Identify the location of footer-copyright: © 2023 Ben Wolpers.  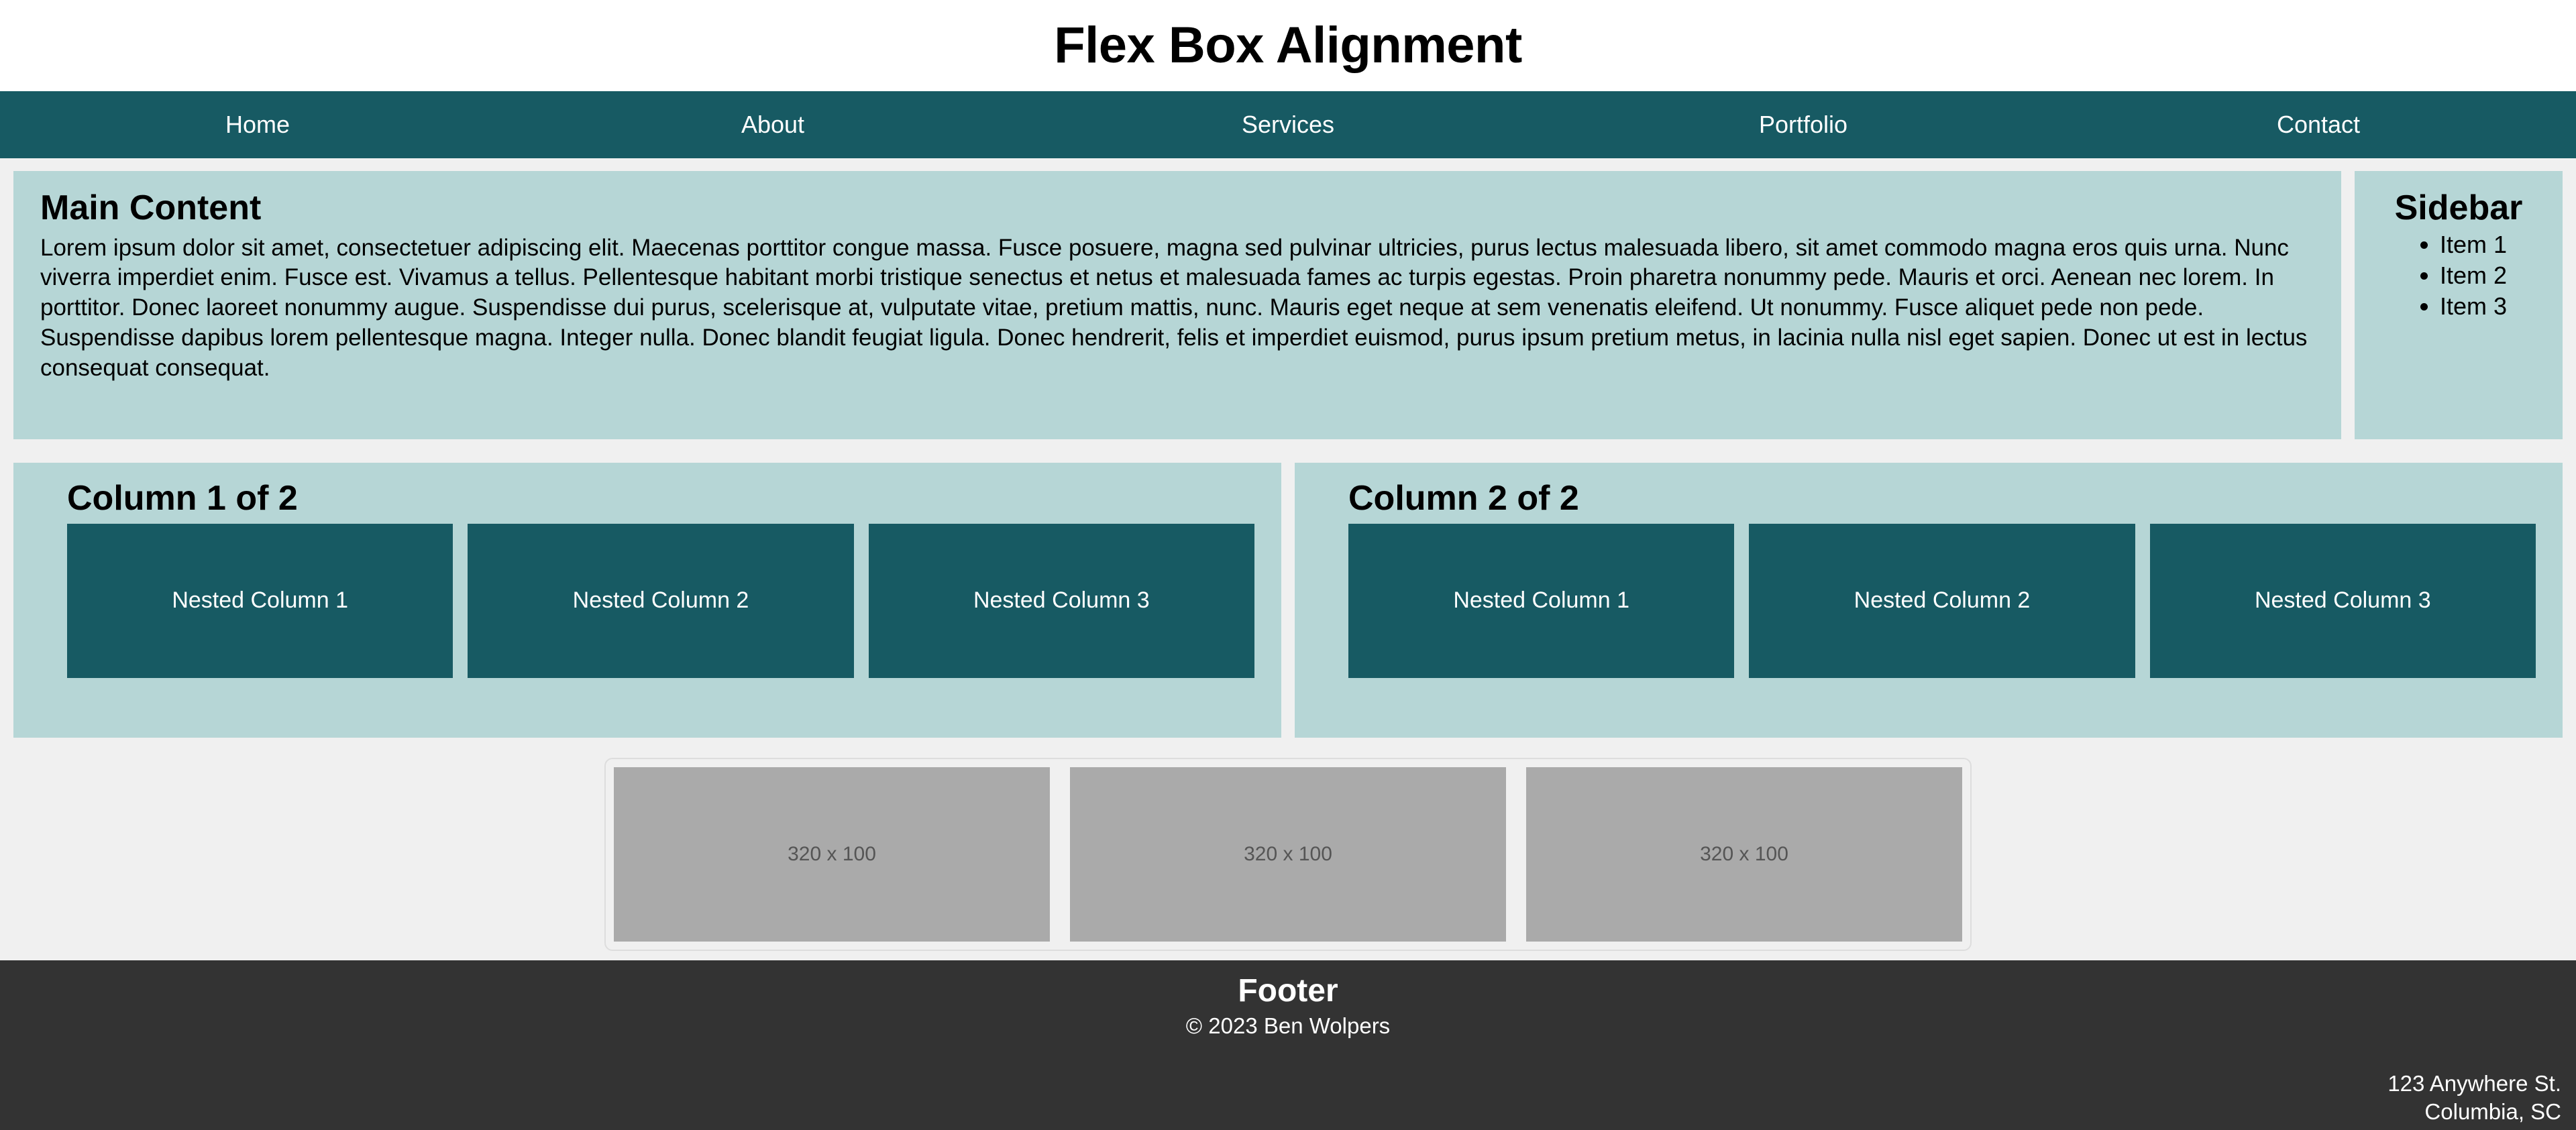
(1288, 1025).